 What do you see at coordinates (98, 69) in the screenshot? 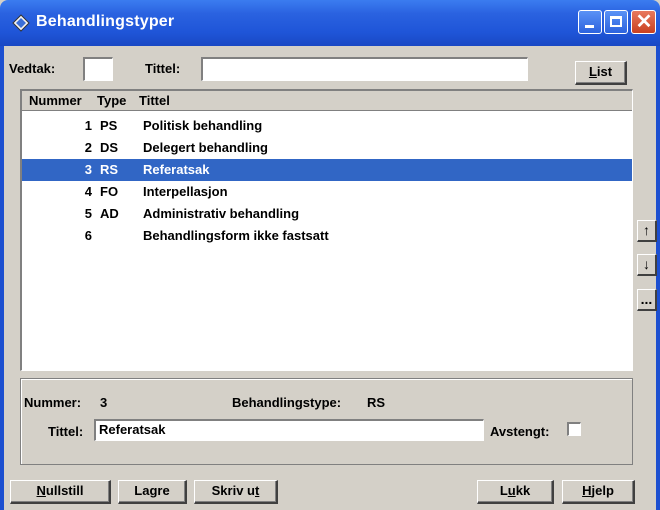
I see `vedtak-field` at bounding box center [98, 69].